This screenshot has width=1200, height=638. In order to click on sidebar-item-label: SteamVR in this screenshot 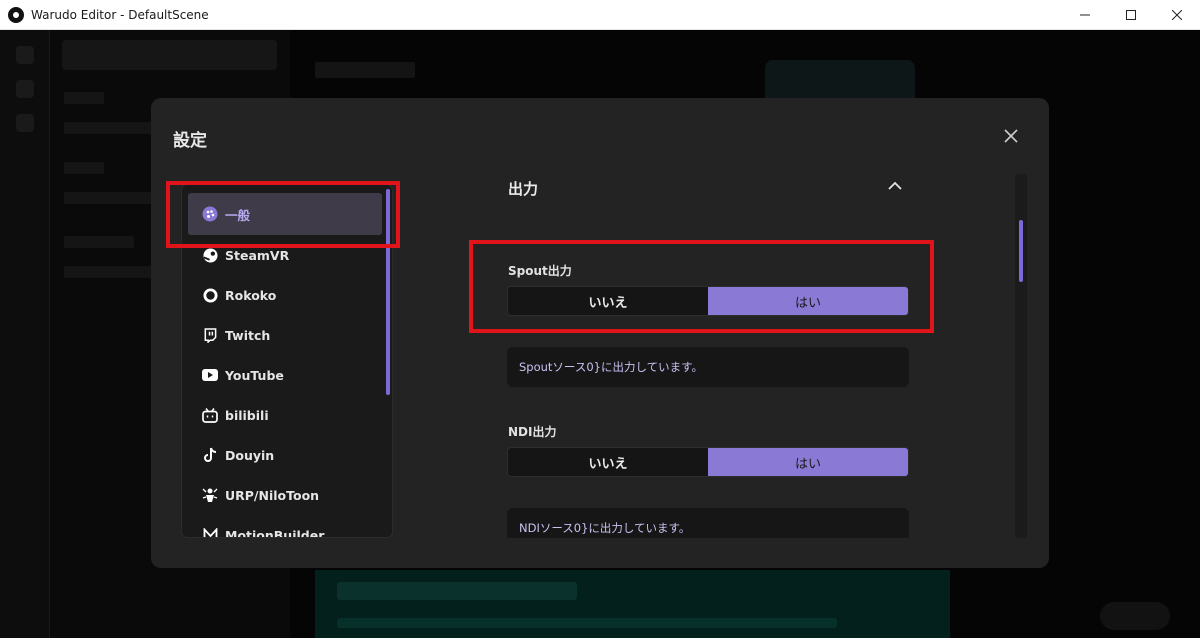, I will do `click(257, 255)`.